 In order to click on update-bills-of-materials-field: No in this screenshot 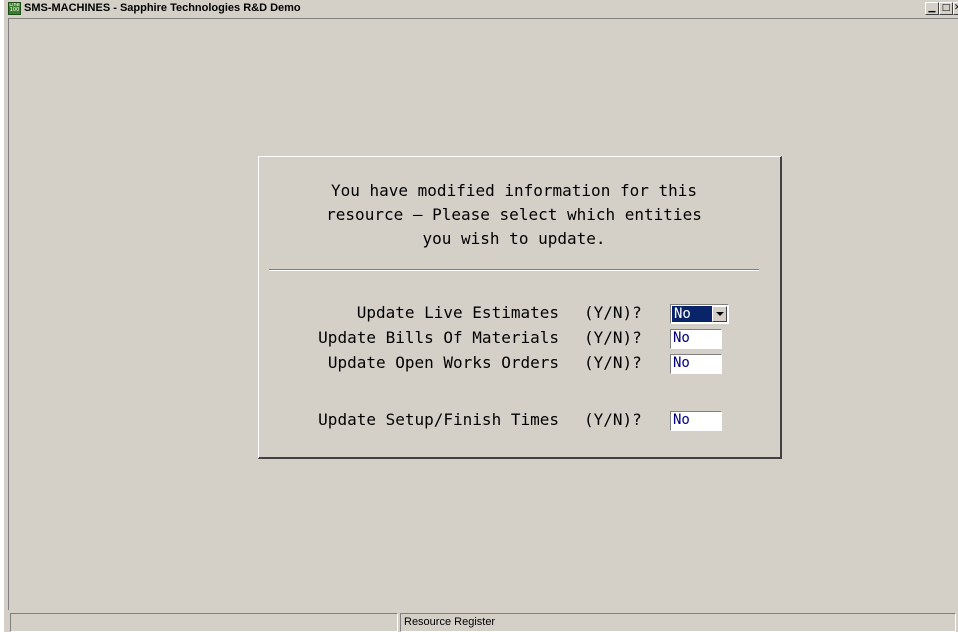, I will do `click(696, 339)`.